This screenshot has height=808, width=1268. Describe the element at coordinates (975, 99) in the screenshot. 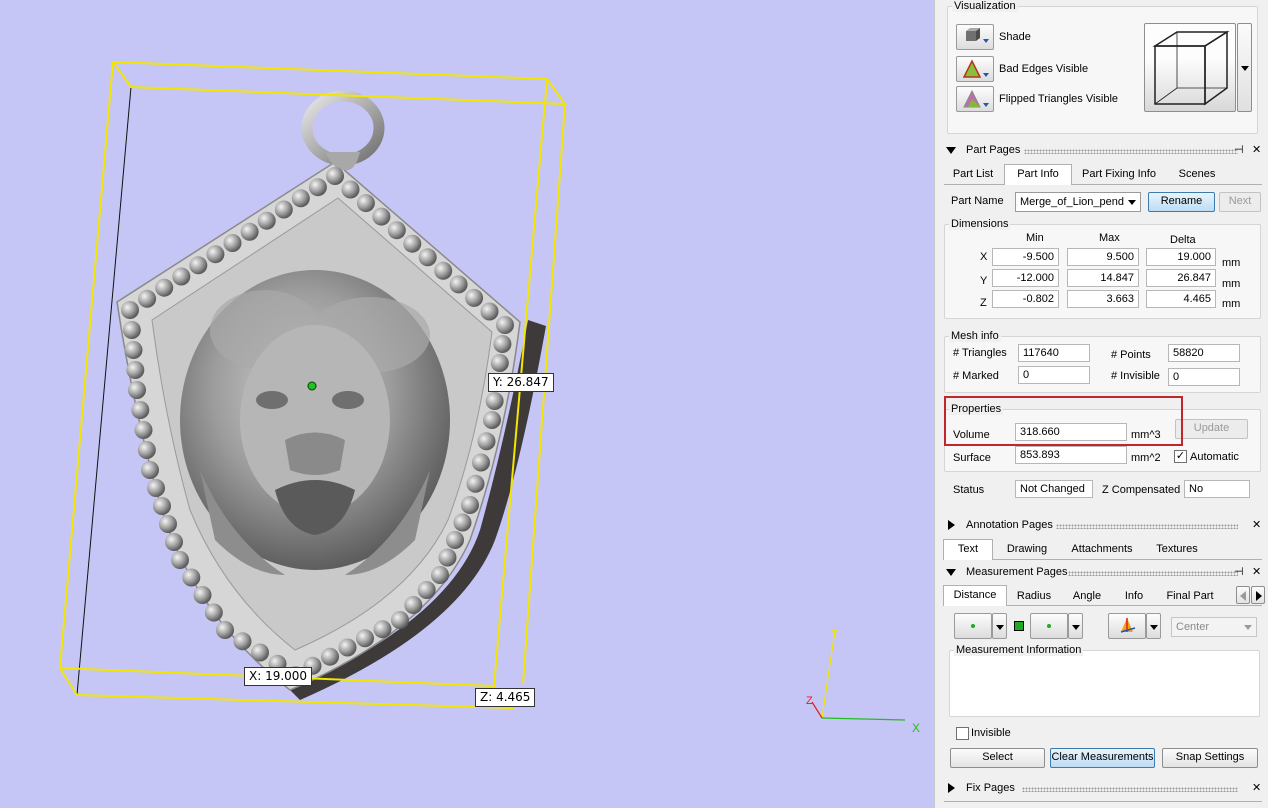

I see `flipped-triangles-button` at that location.